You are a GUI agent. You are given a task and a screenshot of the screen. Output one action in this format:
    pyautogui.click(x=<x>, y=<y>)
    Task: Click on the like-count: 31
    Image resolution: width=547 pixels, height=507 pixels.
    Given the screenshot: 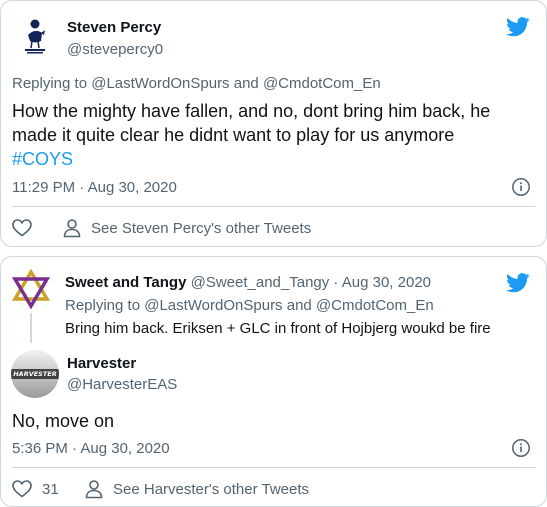 What is the action you would take?
    pyautogui.click(x=50, y=489)
    